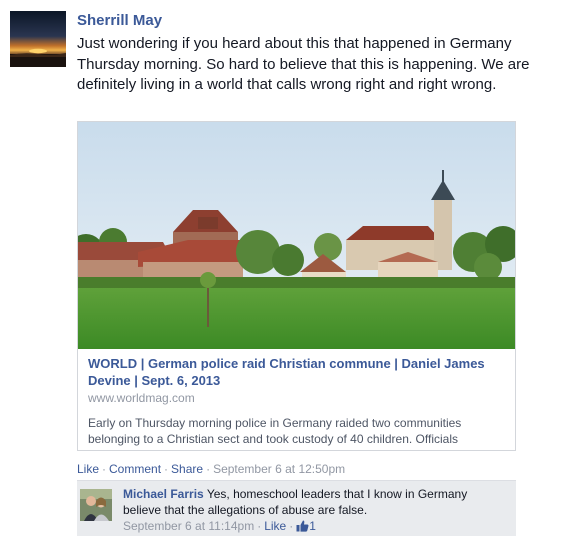 The image size is (561, 536). Describe the element at coordinates (275, 526) in the screenshot. I see `comment-like-link: Like` at that location.